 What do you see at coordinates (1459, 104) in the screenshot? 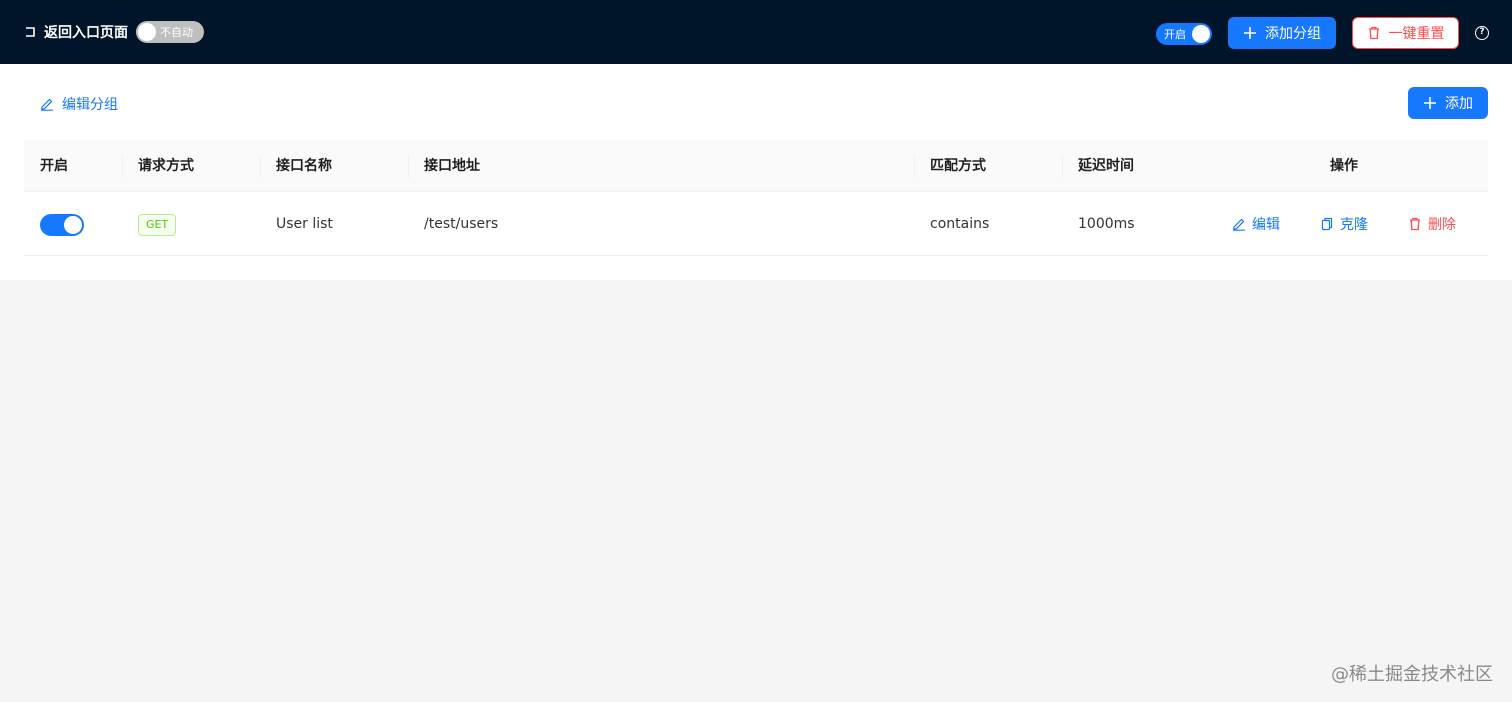
I see `add-rule-label: 添加` at bounding box center [1459, 104].